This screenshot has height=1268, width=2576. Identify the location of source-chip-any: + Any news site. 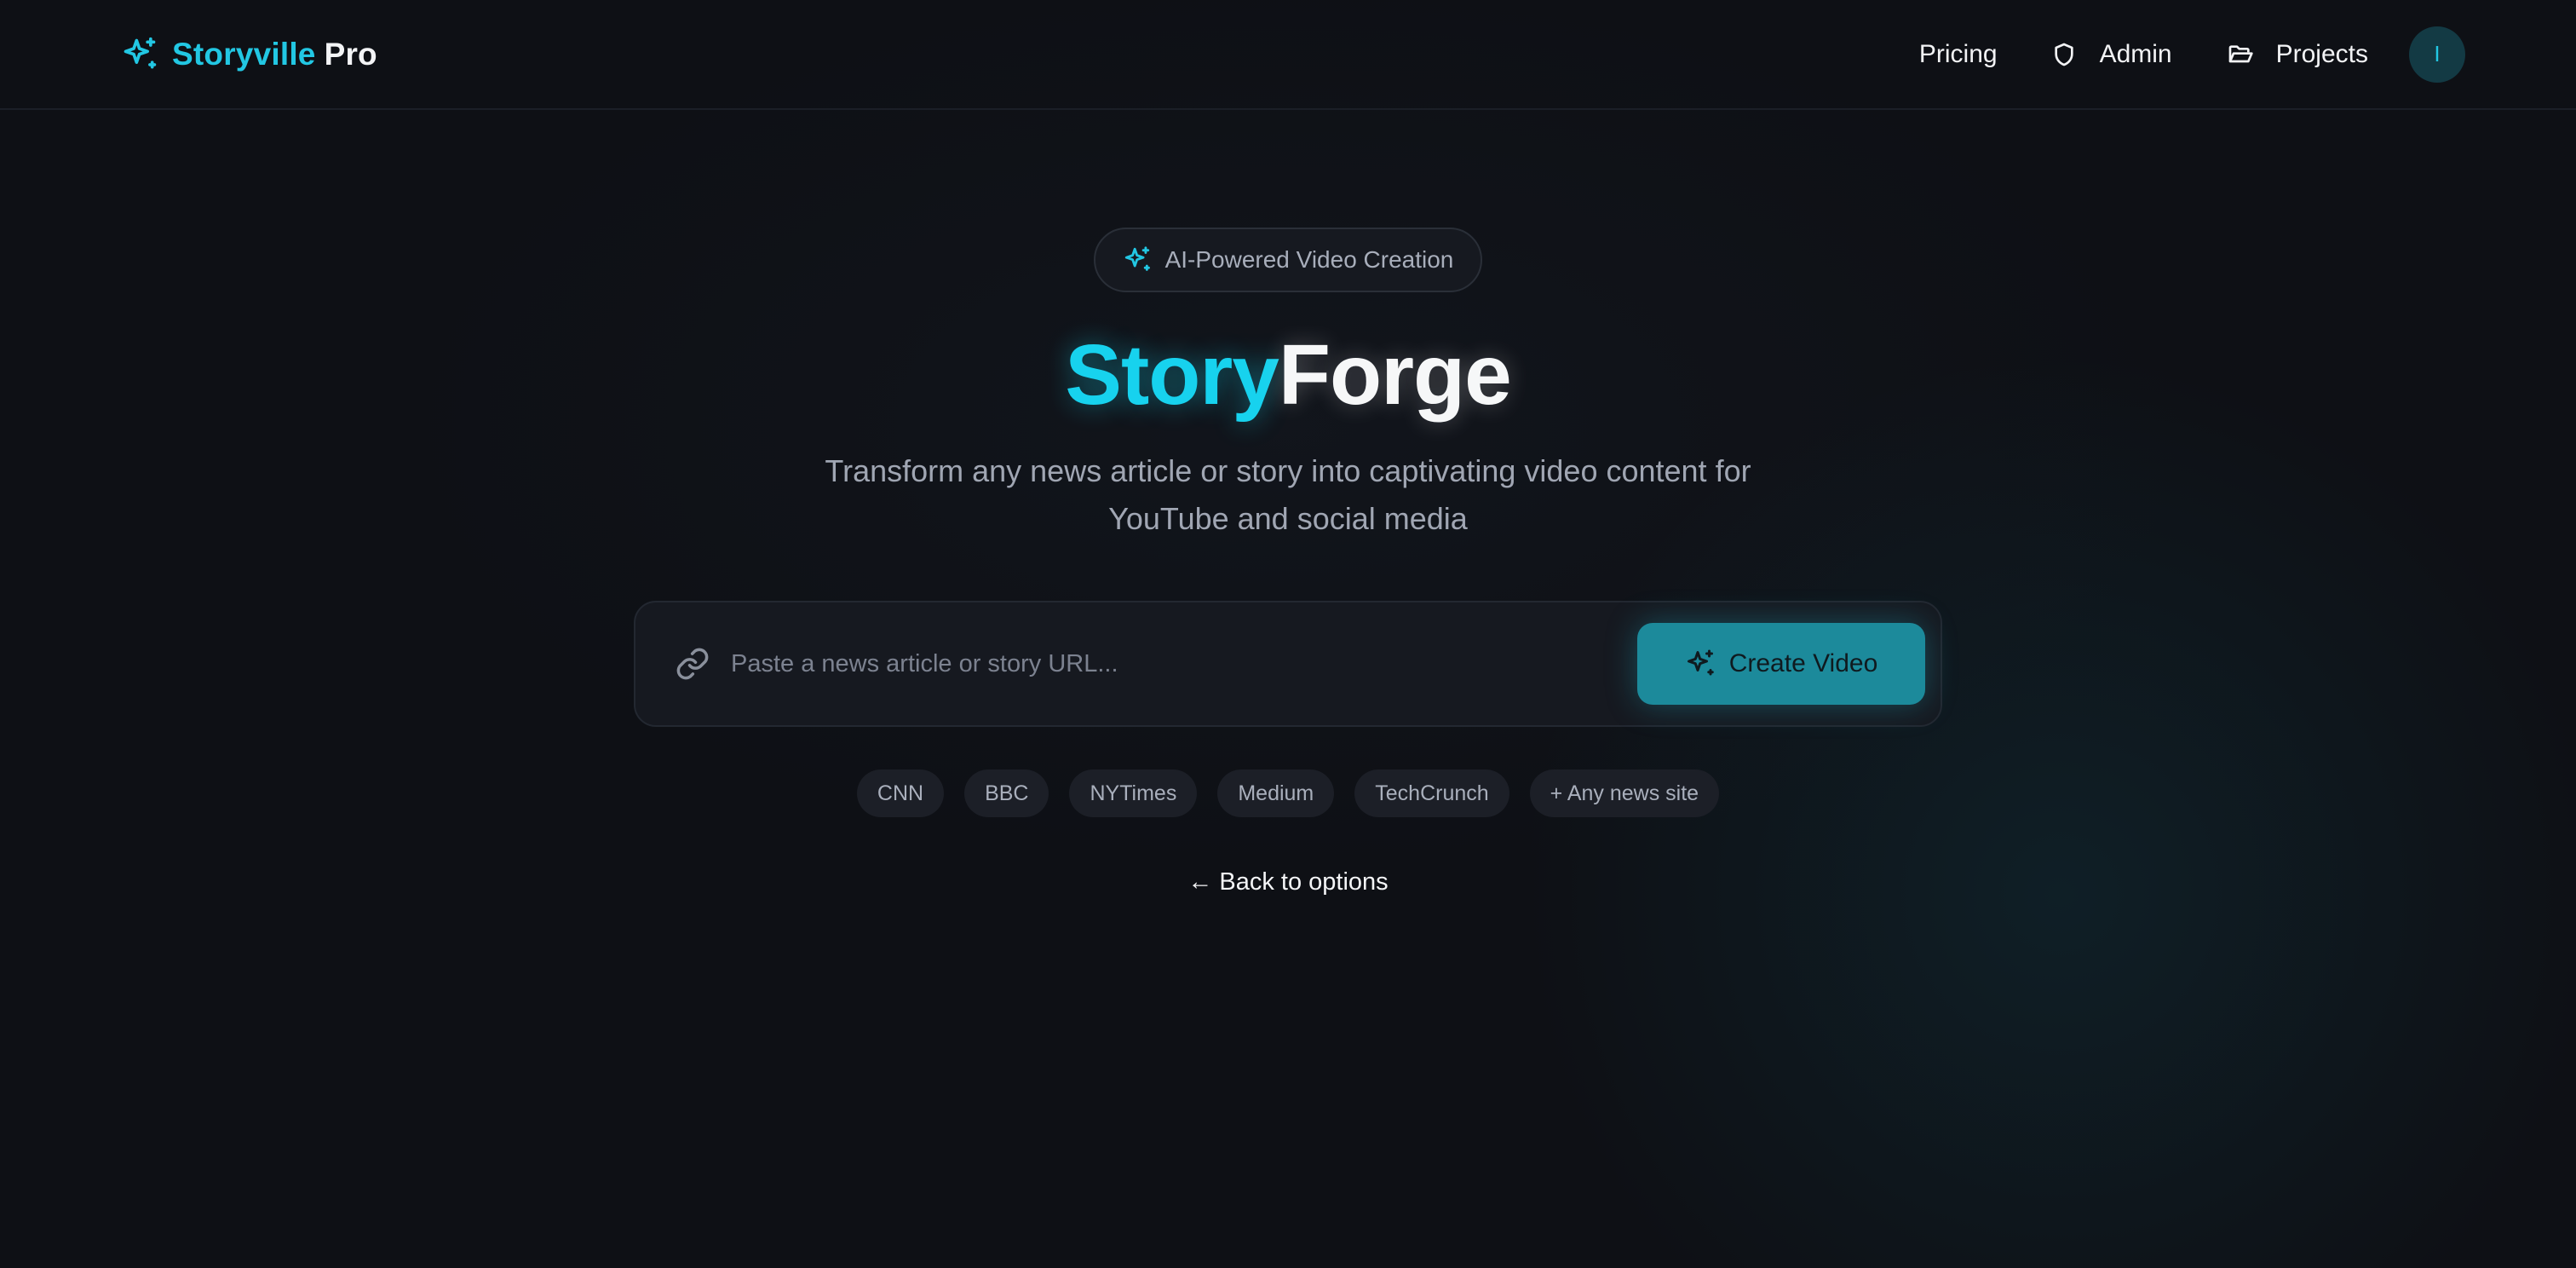
(1625, 793).